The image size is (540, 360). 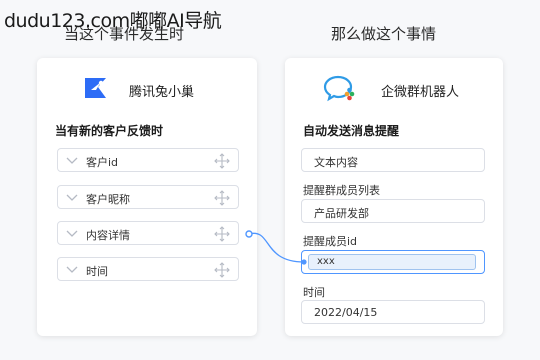 What do you see at coordinates (148, 160) in the screenshot?
I see `field-customer-id: 客户id` at bounding box center [148, 160].